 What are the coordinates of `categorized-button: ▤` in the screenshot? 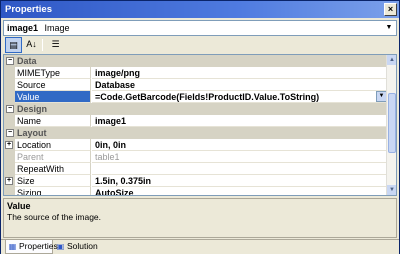 It's located at (13, 45).